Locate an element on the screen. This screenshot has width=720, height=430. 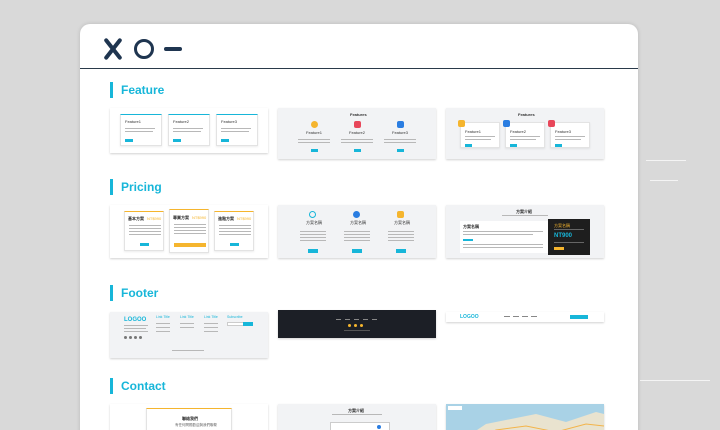
subscribe-title: Subscribe is located at coordinates (235, 317).